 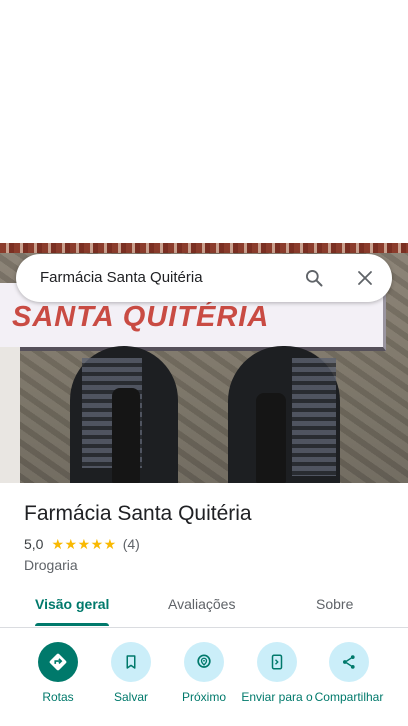 I want to click on rating-value: 5,0, so click(x=34, y=544).